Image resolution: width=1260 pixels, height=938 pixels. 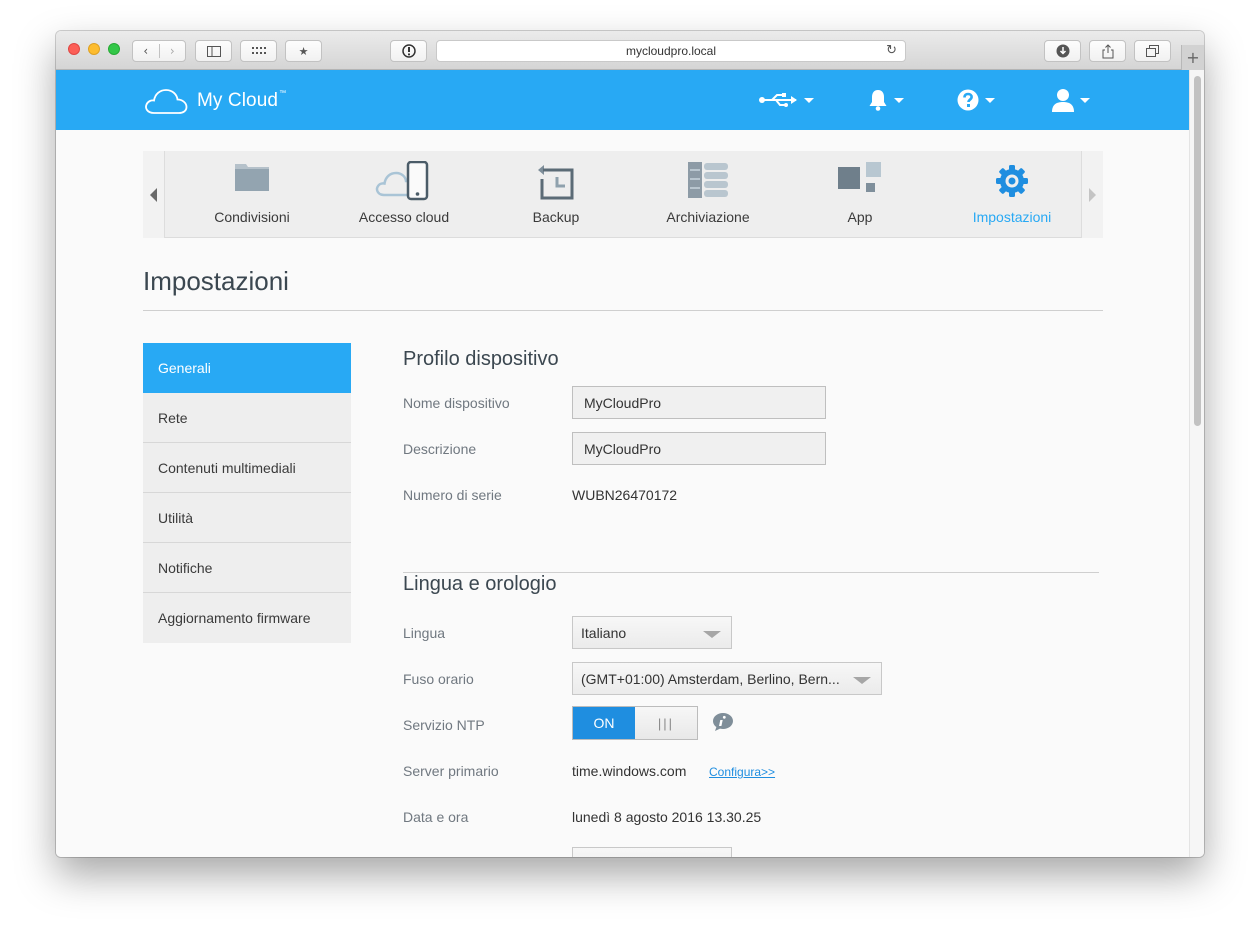 I want to click on usb-icon, so click(x=778, y=100).